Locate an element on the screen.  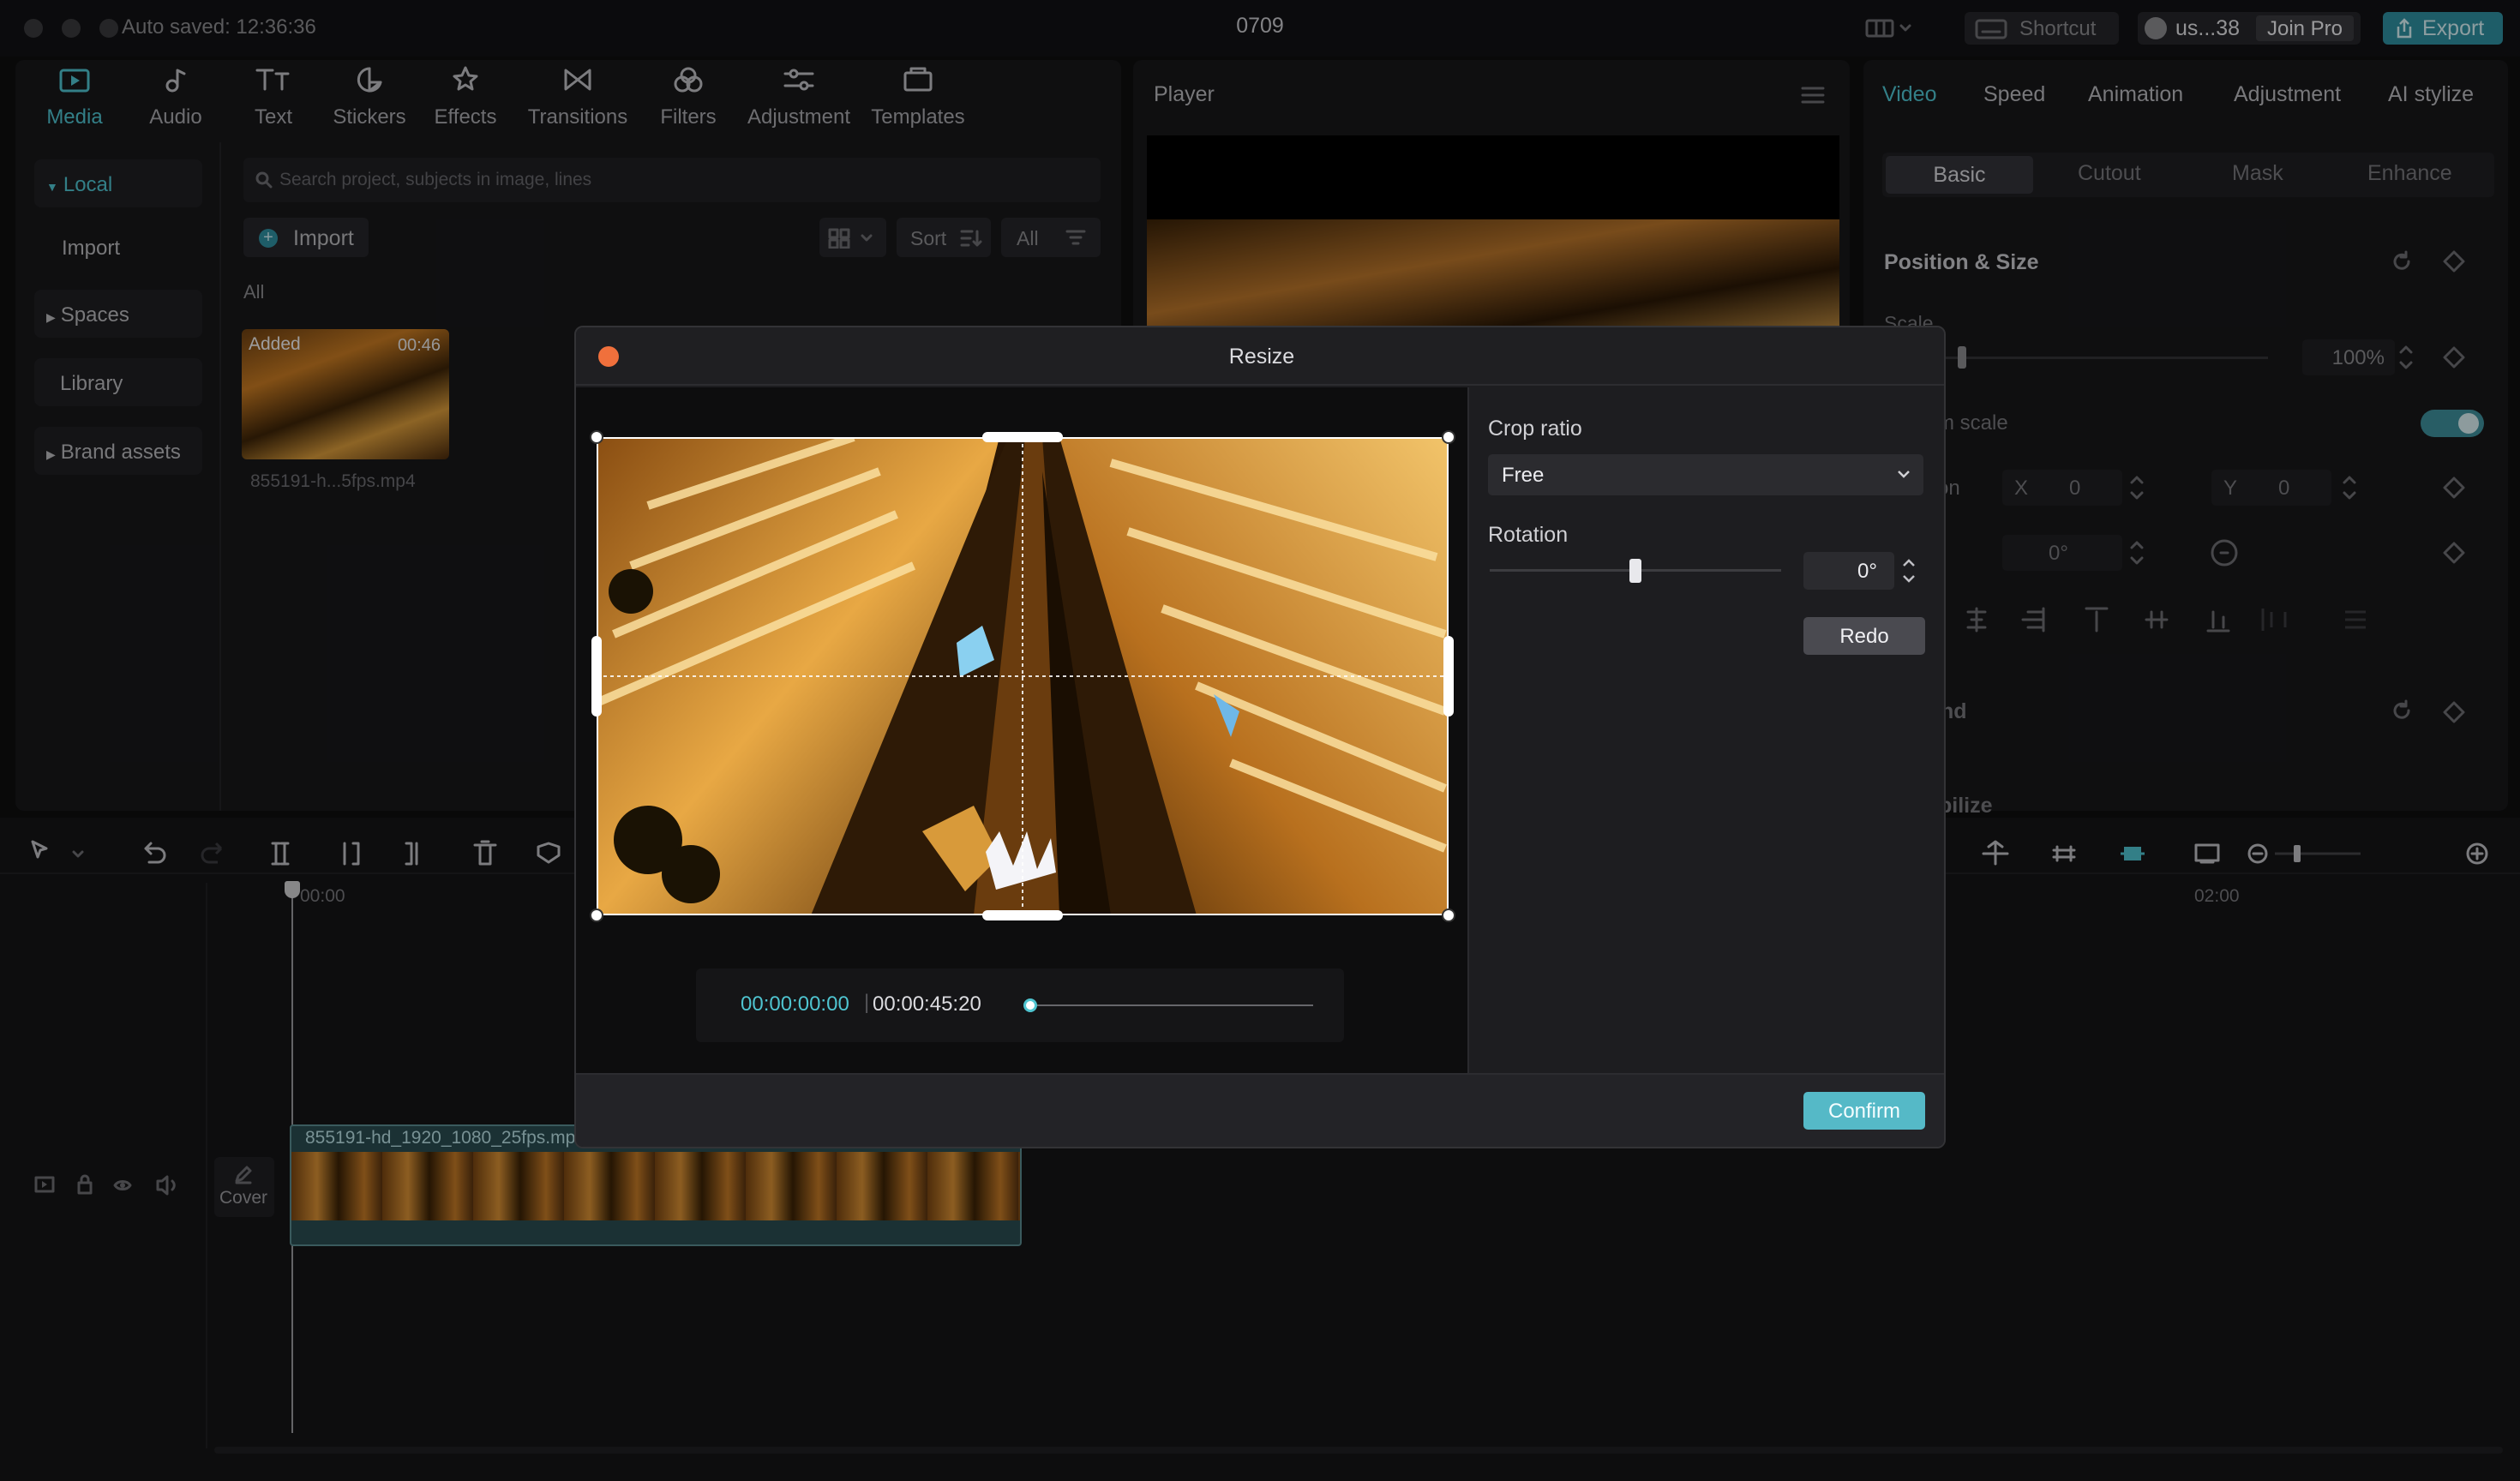
crop-handle-top is located at coordinates (1022, 437).